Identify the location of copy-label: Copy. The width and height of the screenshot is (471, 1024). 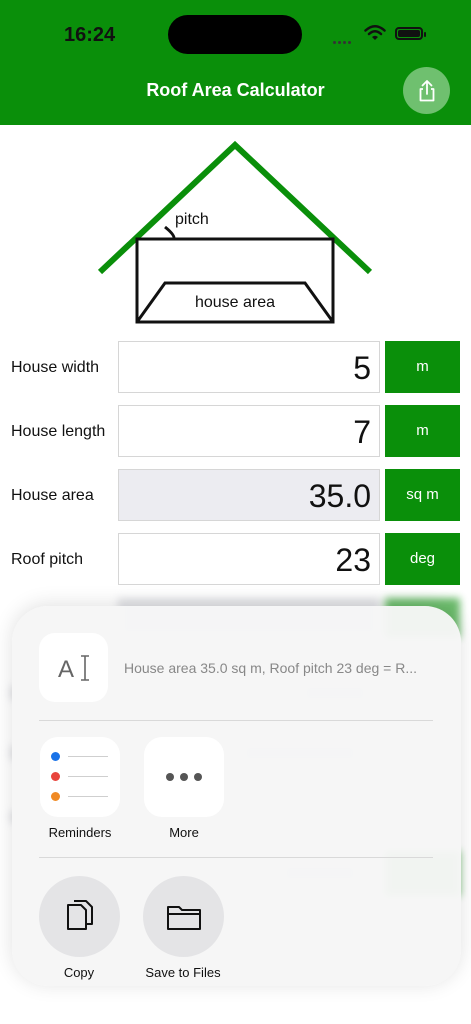
(79, 972).